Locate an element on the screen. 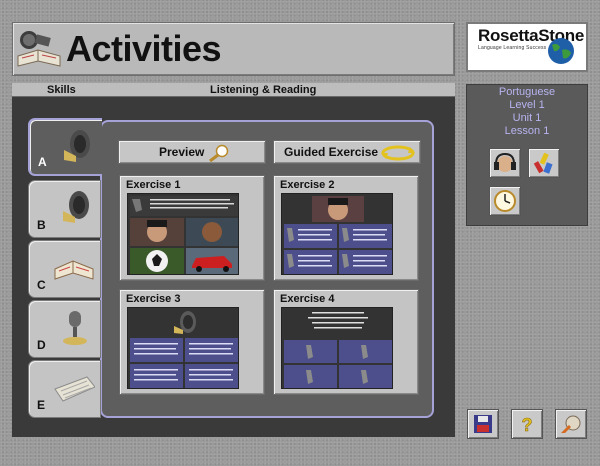  tab-c-letter: C is located at coordinates (41, 285).